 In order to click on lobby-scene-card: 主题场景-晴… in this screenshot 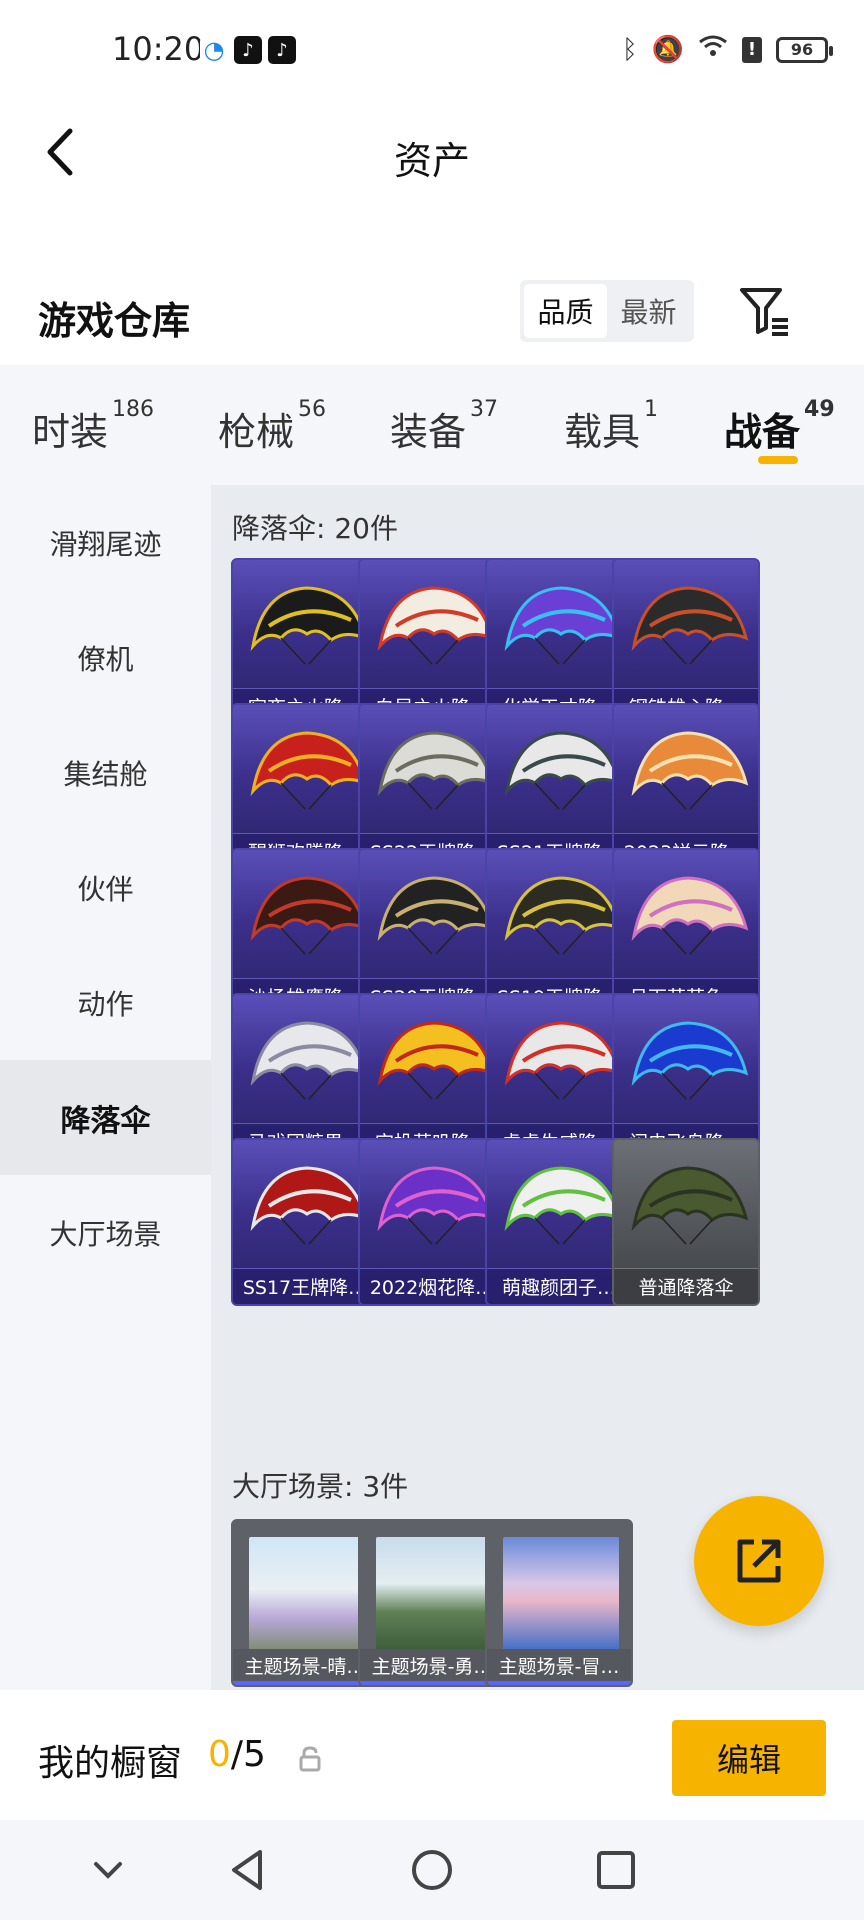, I will do `click(305, 1603)`.